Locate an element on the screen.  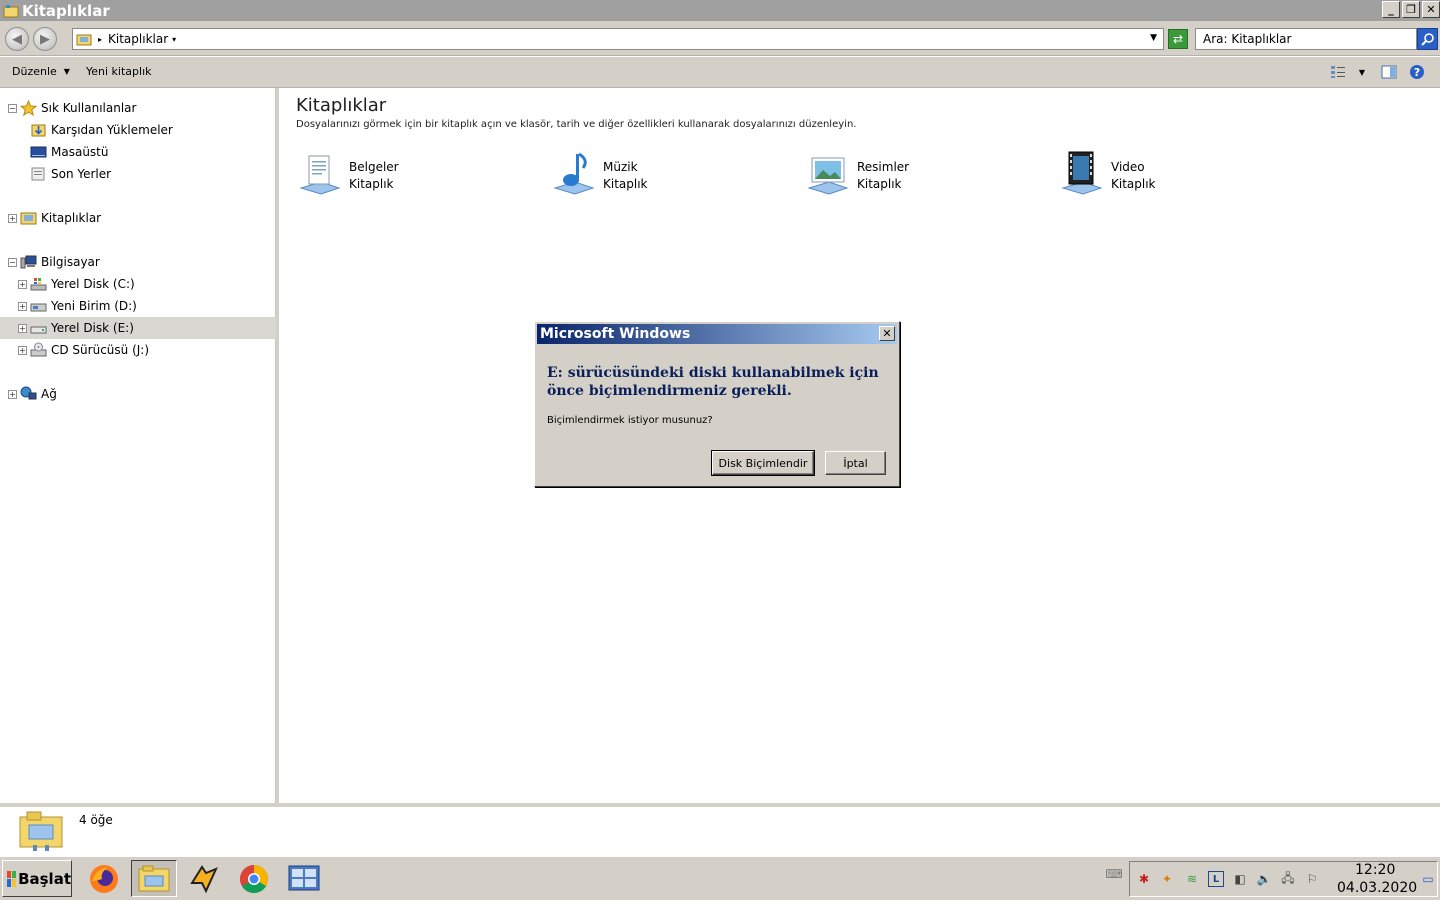
cancel-button: İptal is located at coordinates (855, 463).